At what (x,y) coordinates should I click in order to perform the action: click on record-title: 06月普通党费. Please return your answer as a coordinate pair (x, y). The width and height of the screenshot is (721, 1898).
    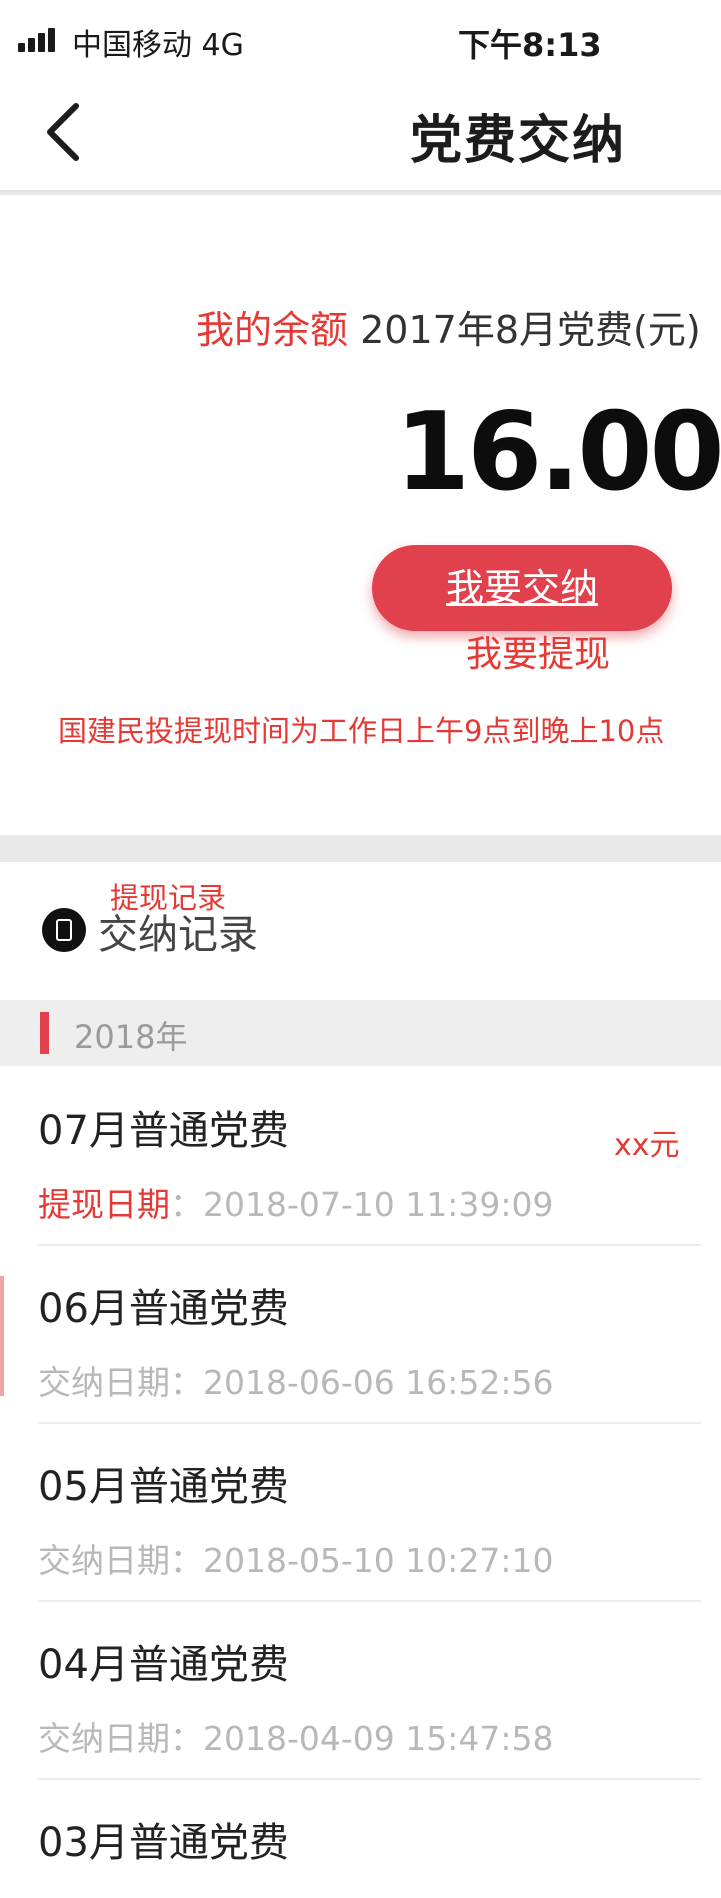
    Looking at the image, I should click on (163, 1309).